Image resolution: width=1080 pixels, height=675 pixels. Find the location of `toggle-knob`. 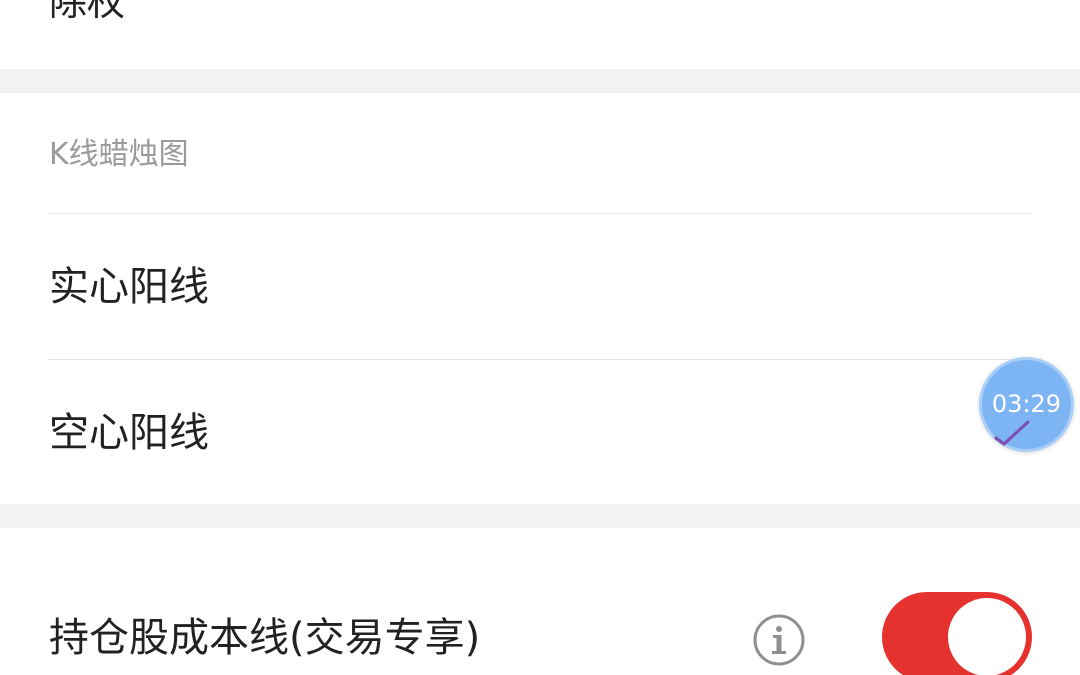

toggle-knob is located at coordinates (987, 636).